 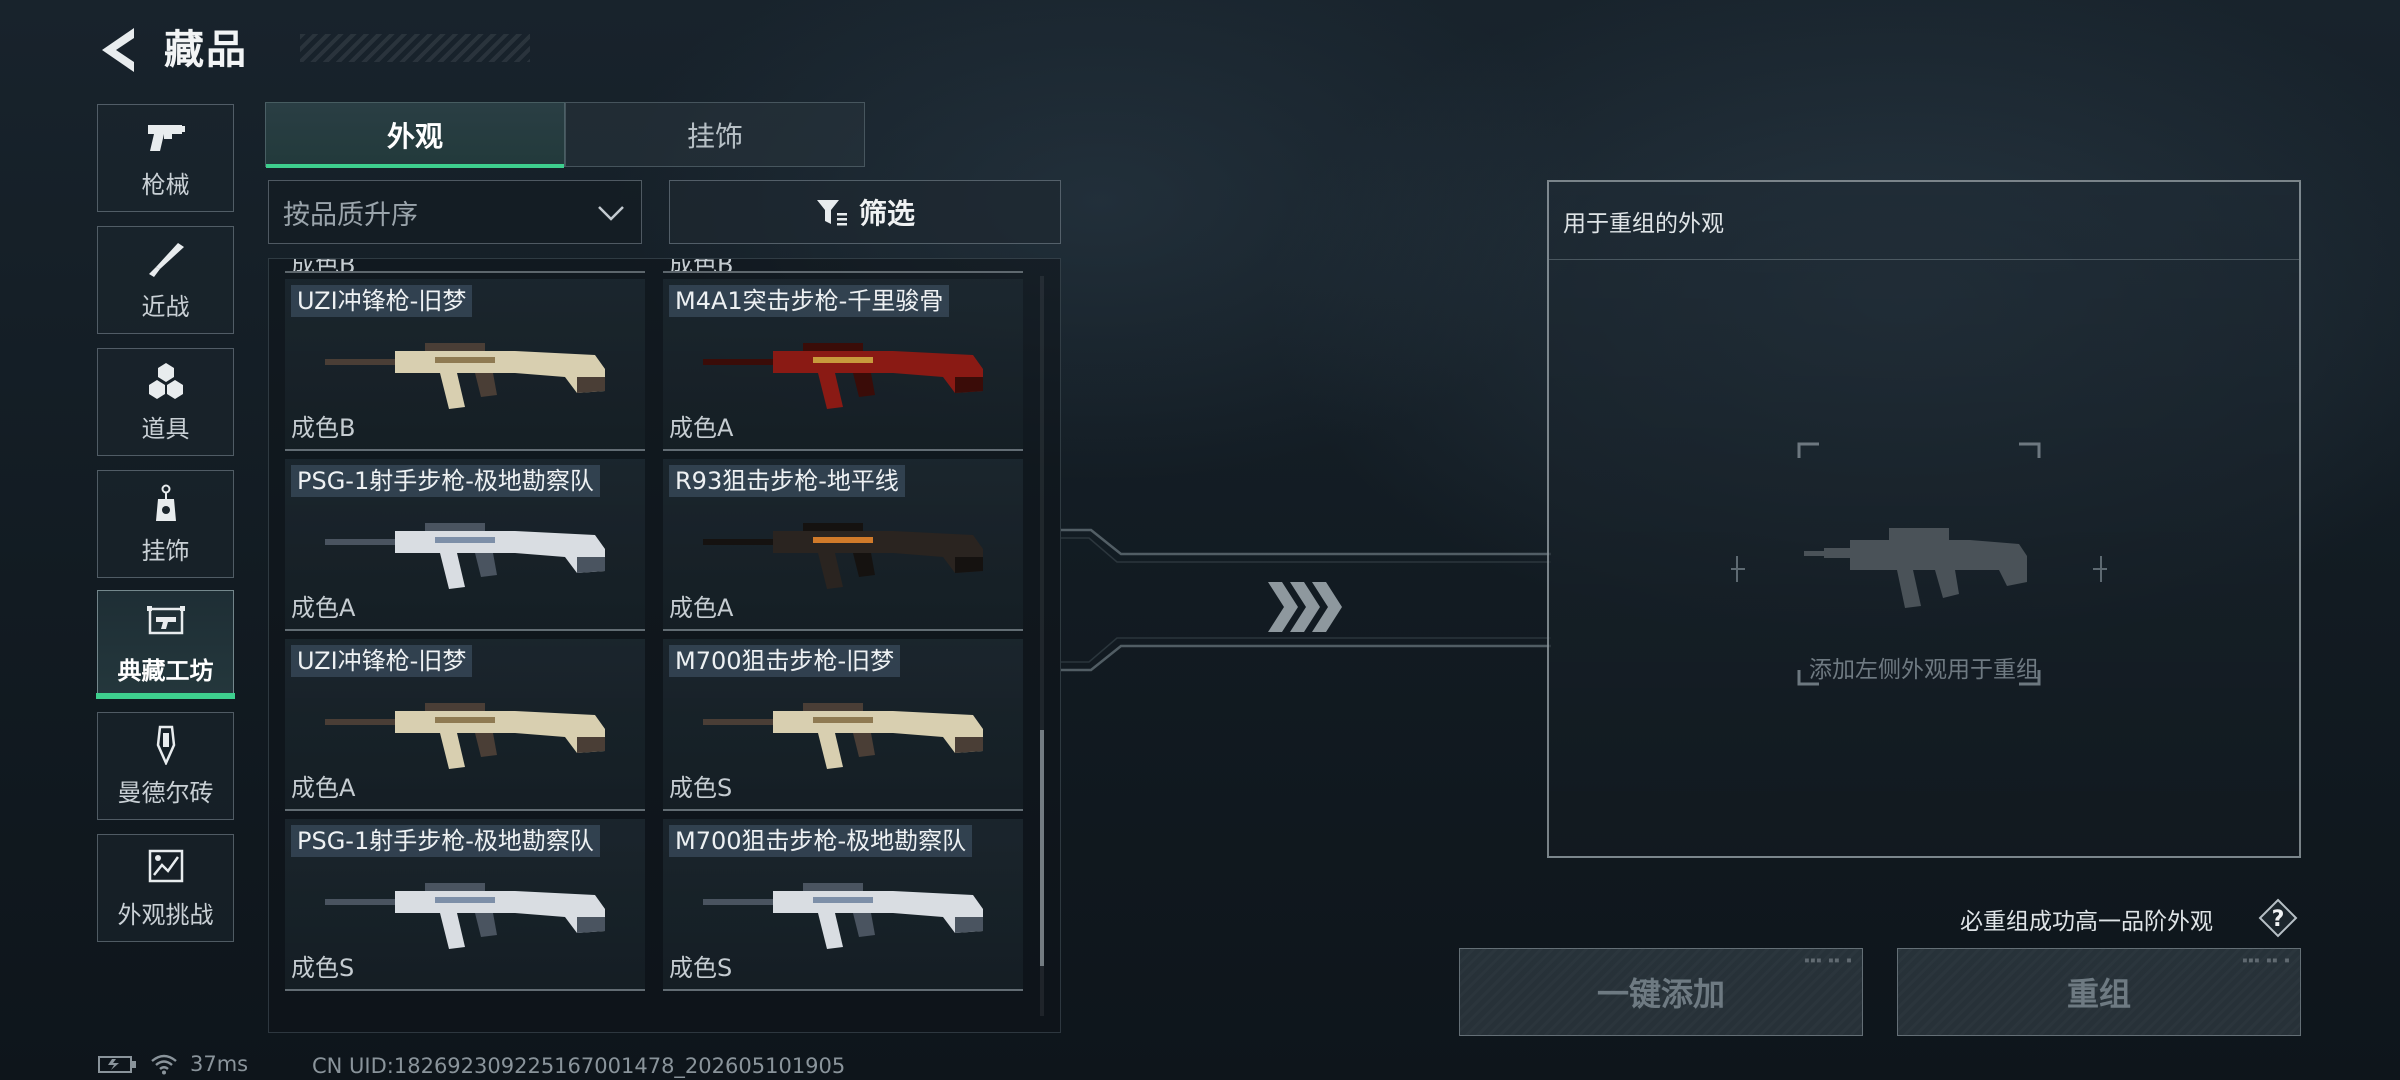 What do you see at coordinates (166, 137) in the screenshot?
I see `pistol-icon` at bounding box center [166, 137].